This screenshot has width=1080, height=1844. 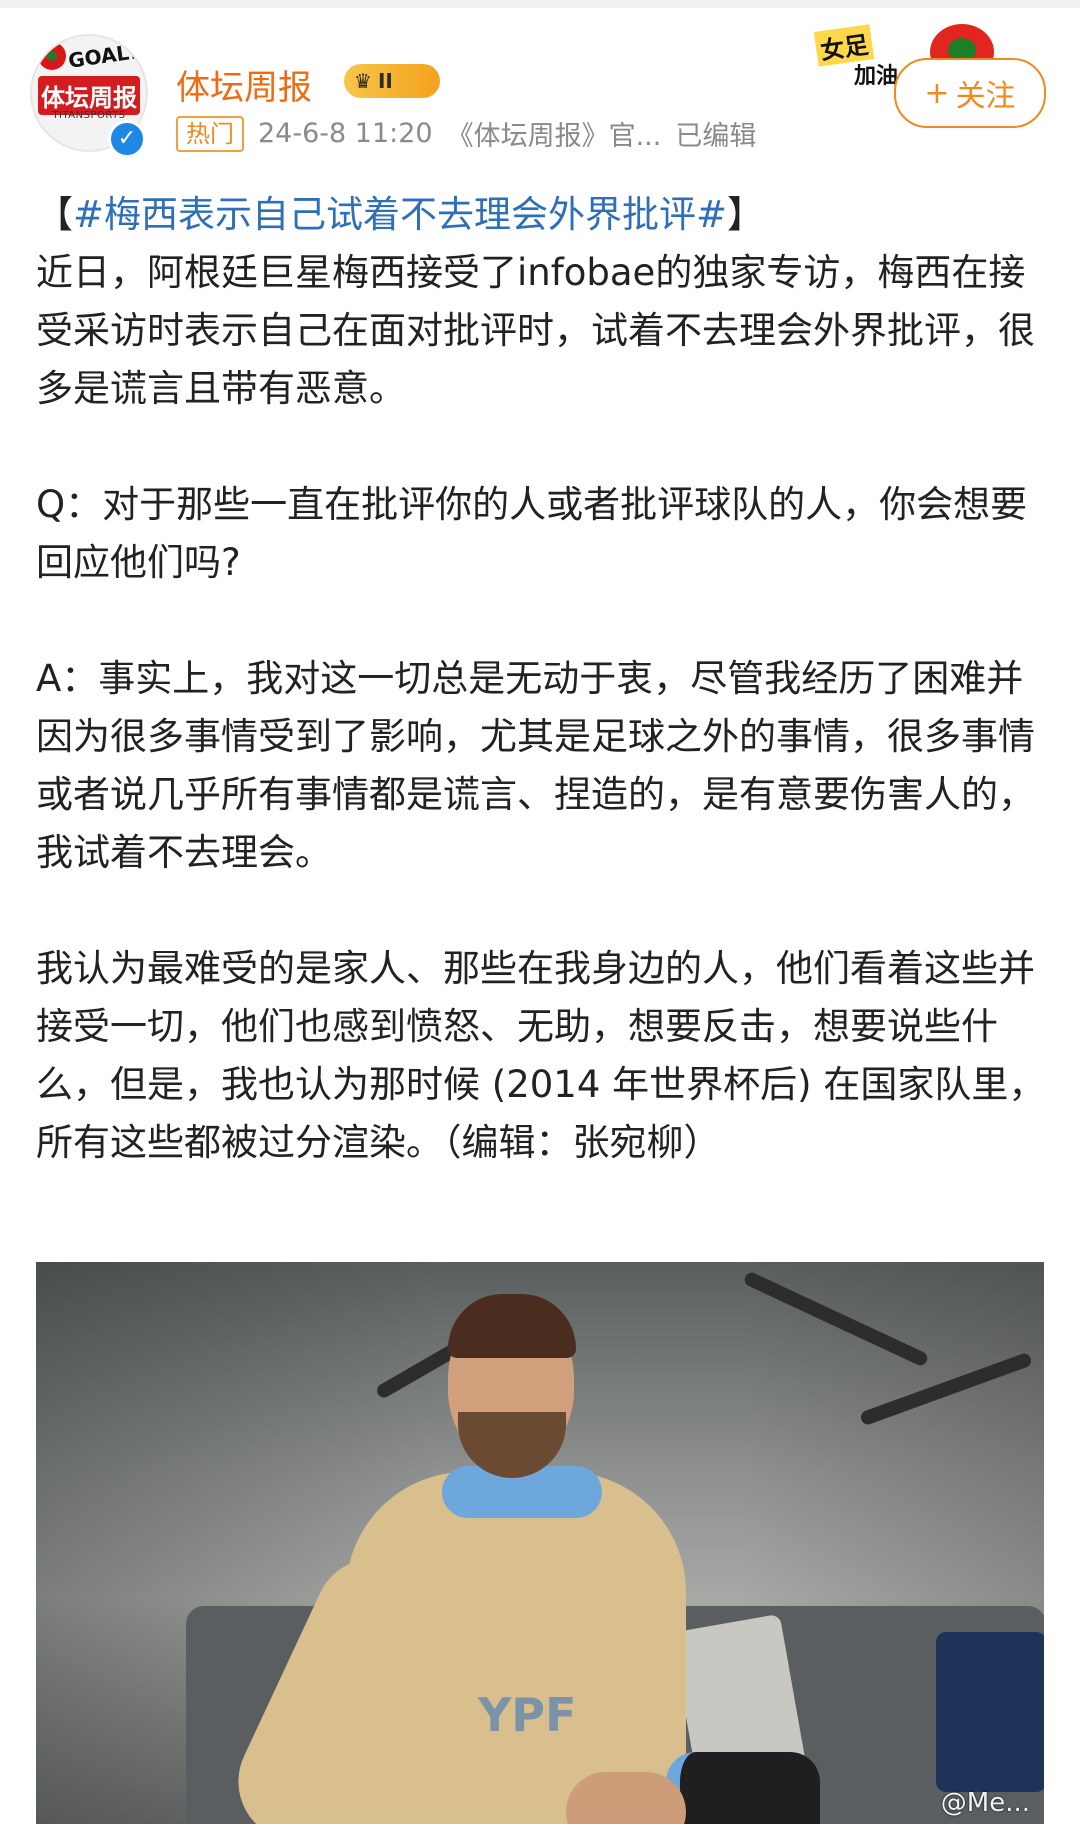 I want to click on person-shorts, so click(x=743, y=1788).